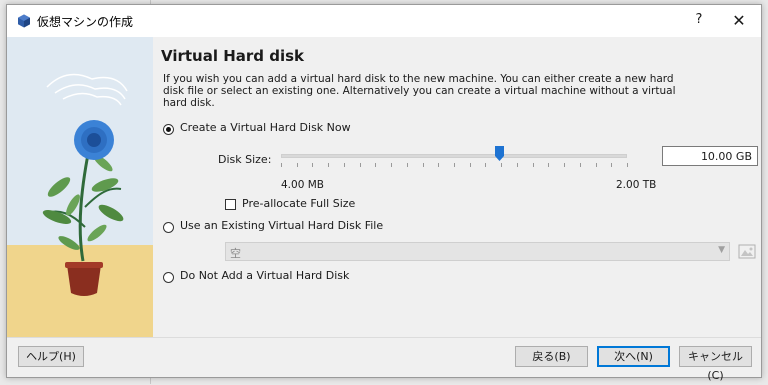 The image size is (768, 385). I want to click on disk-size-slider, so click(454, 156).